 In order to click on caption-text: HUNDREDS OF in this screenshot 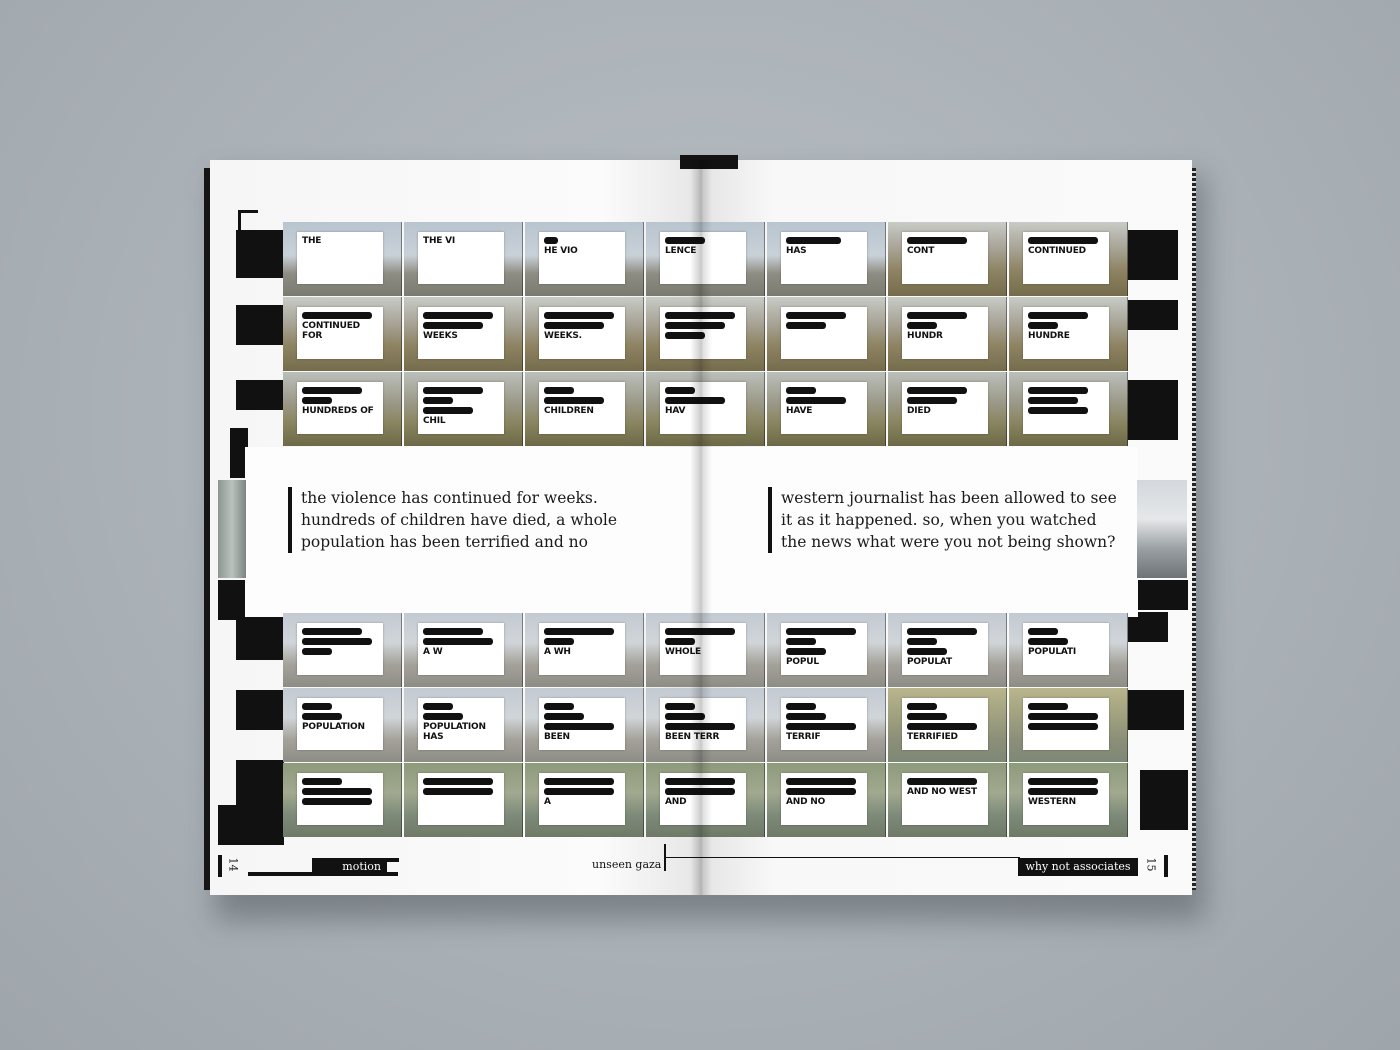, I will do `click(338, 411)`.